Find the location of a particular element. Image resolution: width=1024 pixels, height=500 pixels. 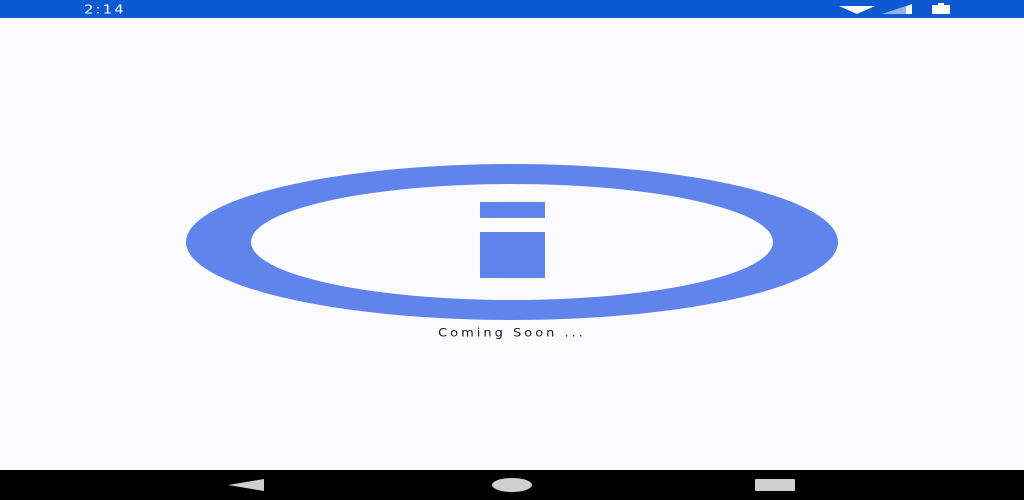

signal-icon is located at coordinates (897, 9).